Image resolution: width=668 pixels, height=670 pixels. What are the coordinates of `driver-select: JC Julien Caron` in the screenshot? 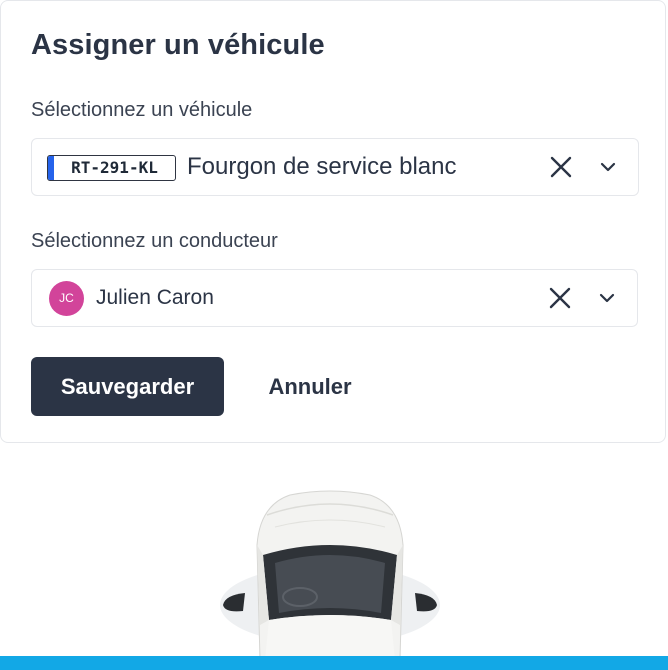 It's located at (334, 298).